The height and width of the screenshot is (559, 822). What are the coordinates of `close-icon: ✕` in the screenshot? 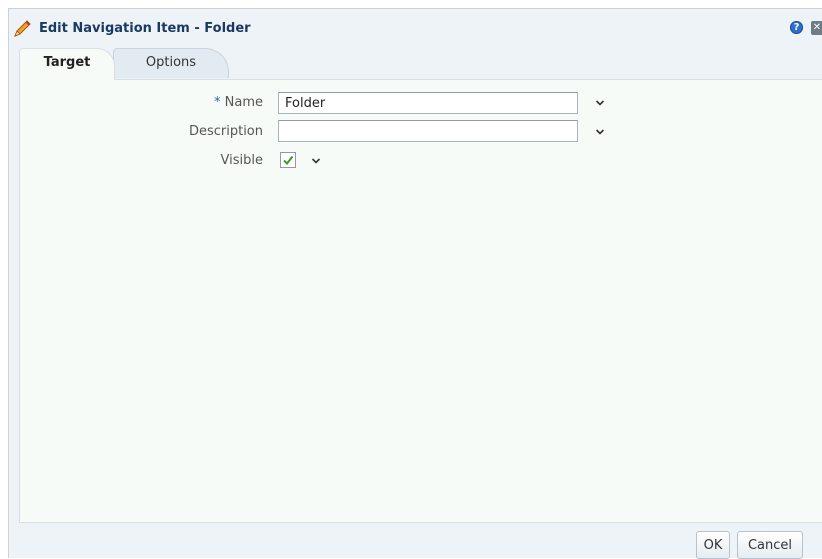 It's located at (816, 28).